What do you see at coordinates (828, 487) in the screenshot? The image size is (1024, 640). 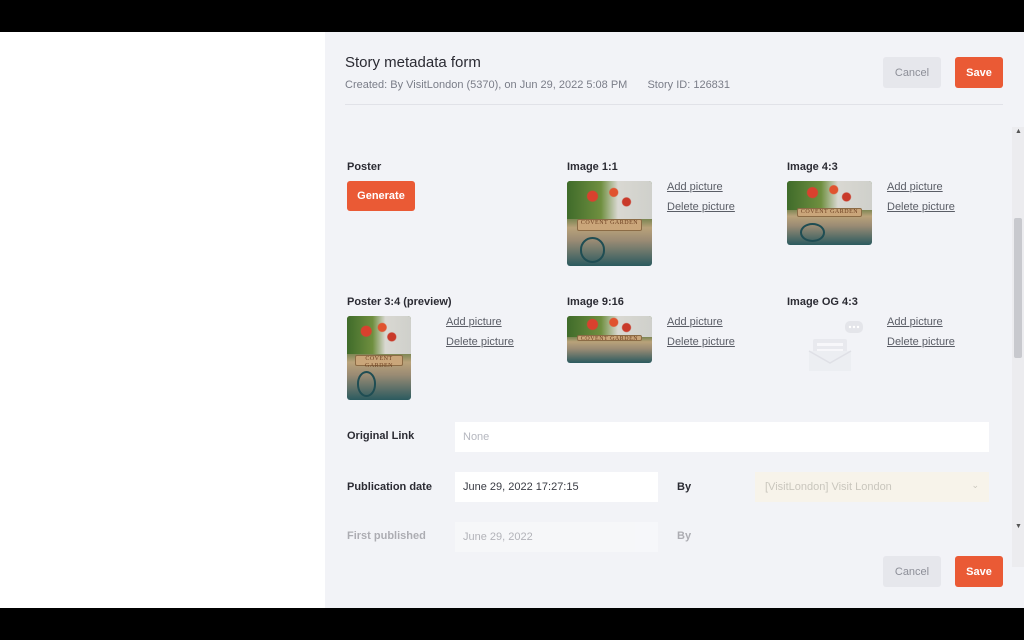 I see `by-select-value: [VisitLondon] Visit London` at bounding box center [828, 487].